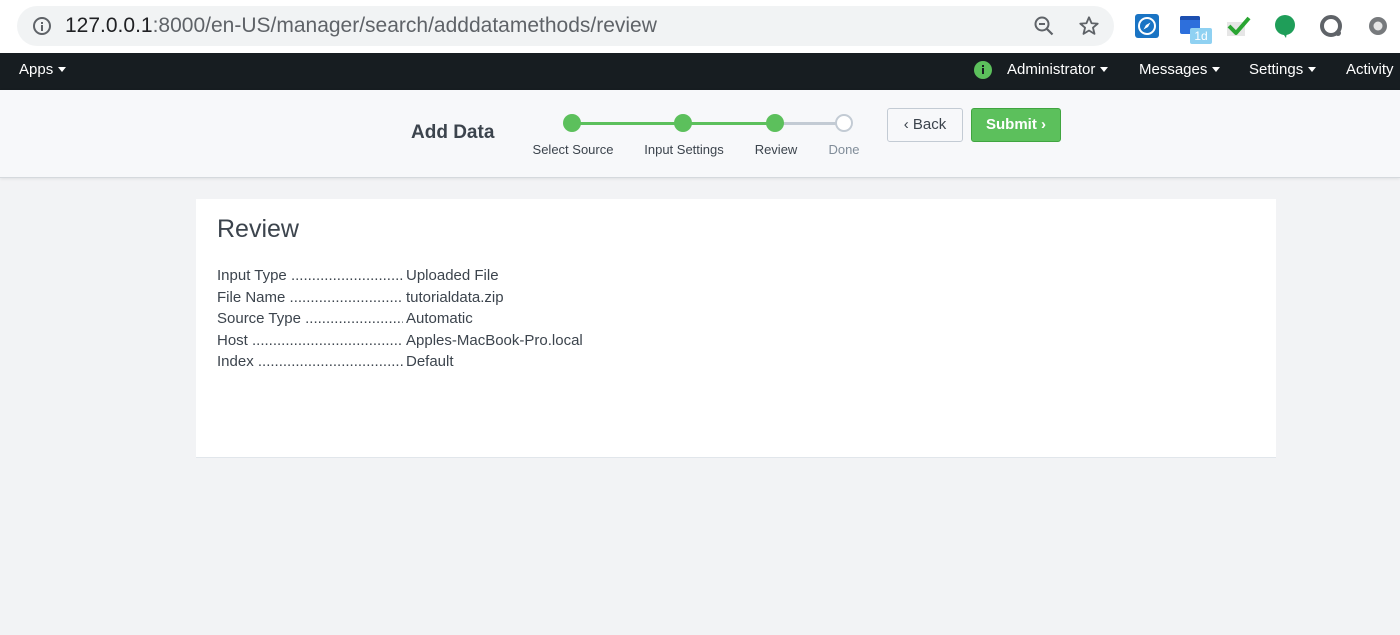 Image resolution: width=1400 pixels, height=635 pixels. Describe the element at coordinates (109, 25) in the screenshot. I see `url-host: 127.0.0.1` at that location.